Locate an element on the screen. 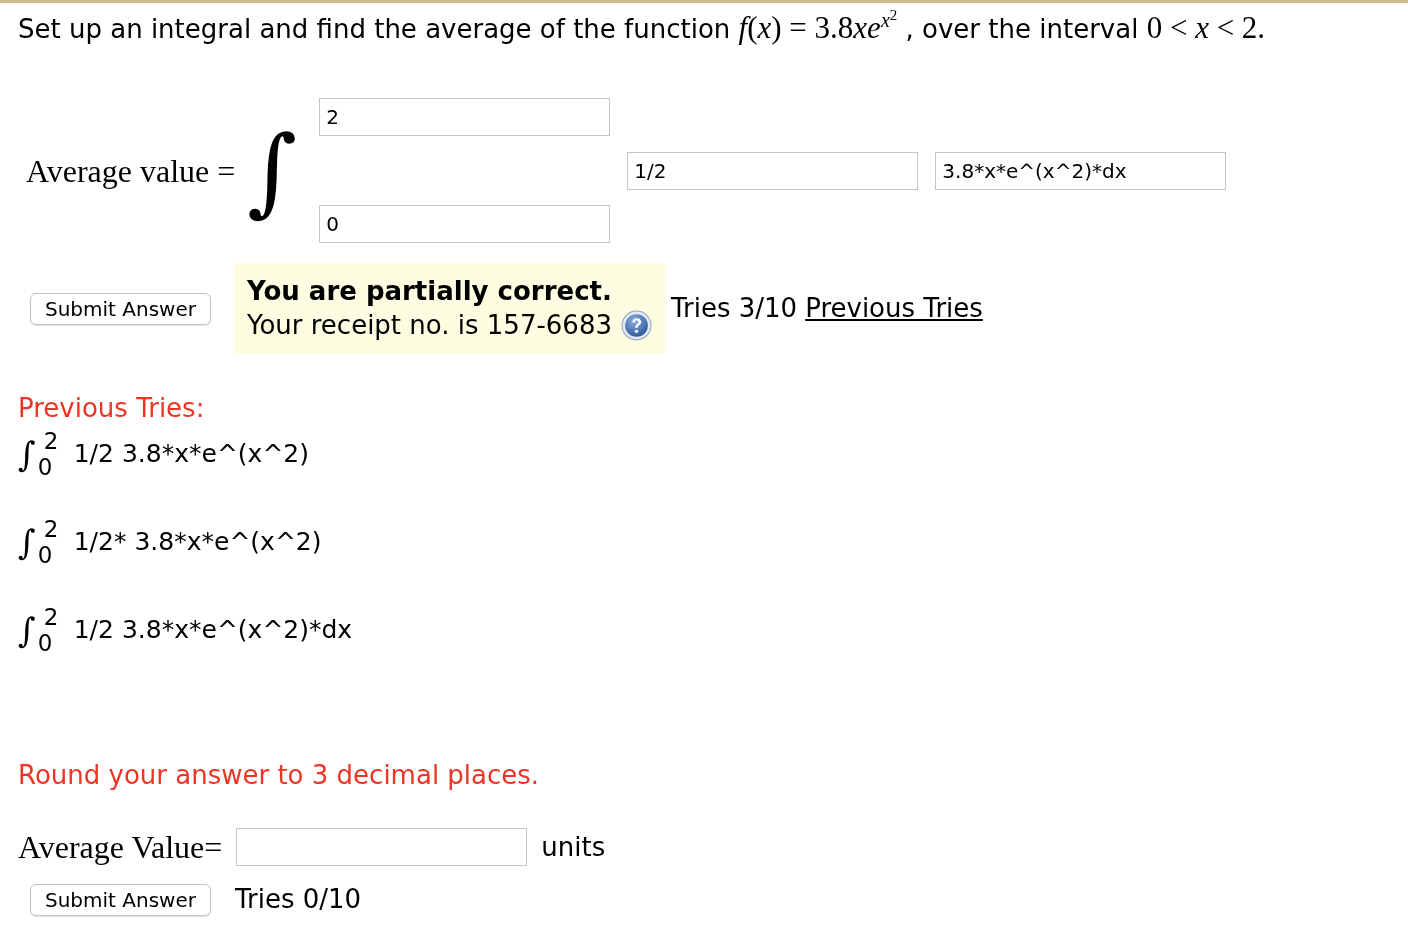 Image resolution: width=1408 pixels, height=934 pixels. integrand-text: 3.8*x*e^(x^2)*dx is located at coordinates (237, 630).